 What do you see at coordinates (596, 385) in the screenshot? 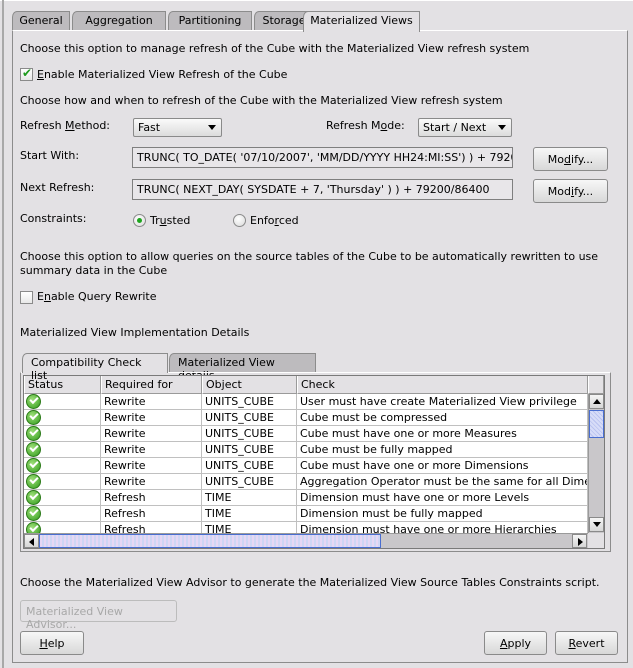
I see `column-header-corner` at bounding box center [596, 385].